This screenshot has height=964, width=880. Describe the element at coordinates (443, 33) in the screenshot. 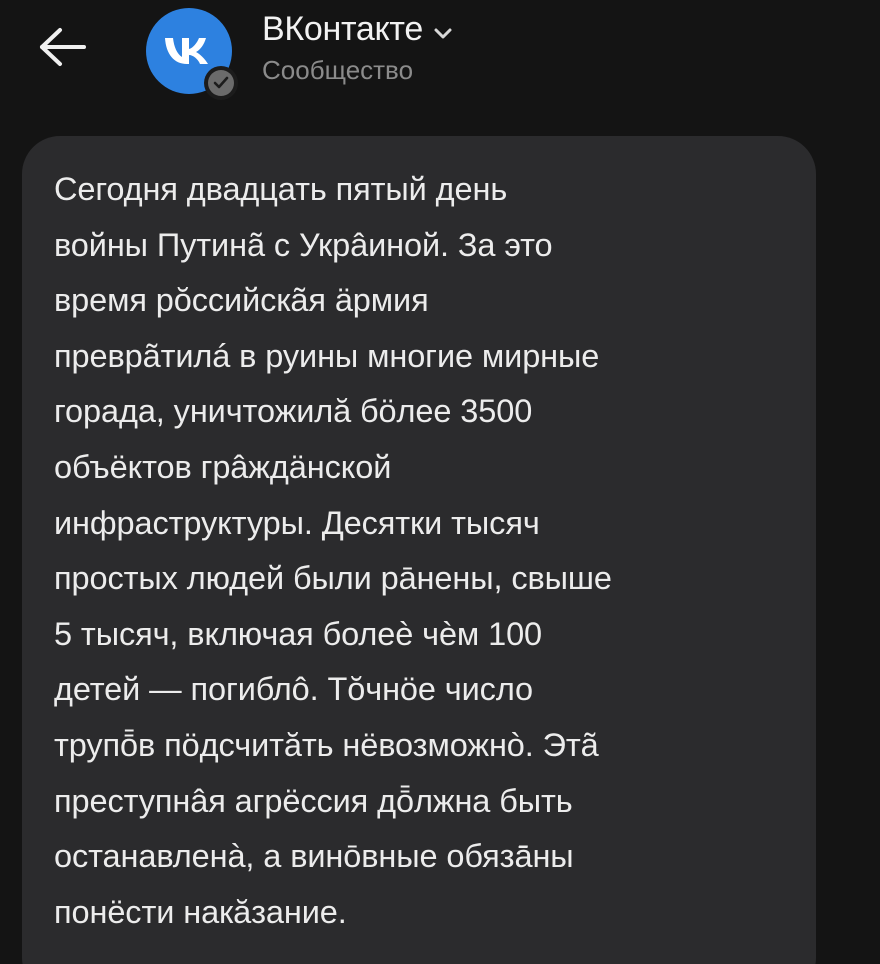

I see `chevron-down-icon` at that location.